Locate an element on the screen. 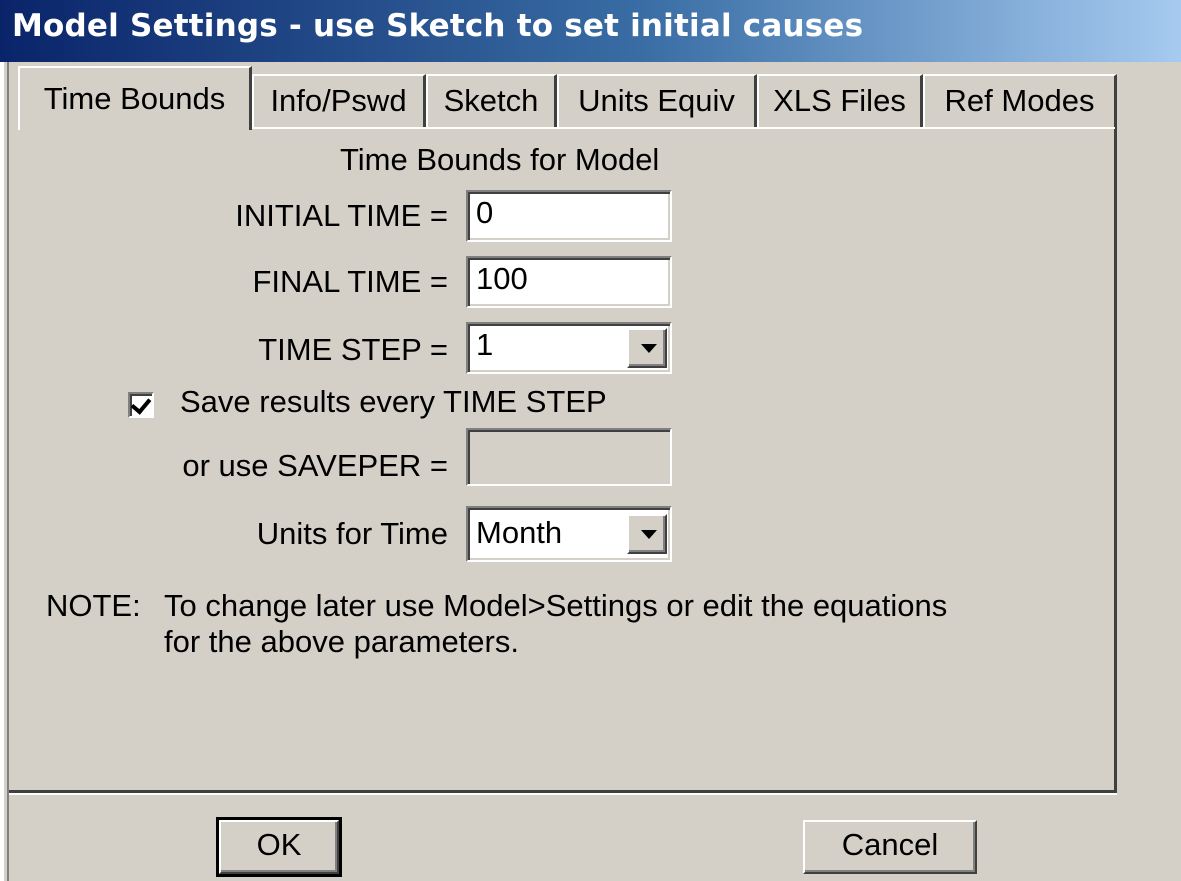 Image resolution: width=1181 pixels, height=881 pixels. units-for-time-label: Units for Time is located at coordinates (352, 533).